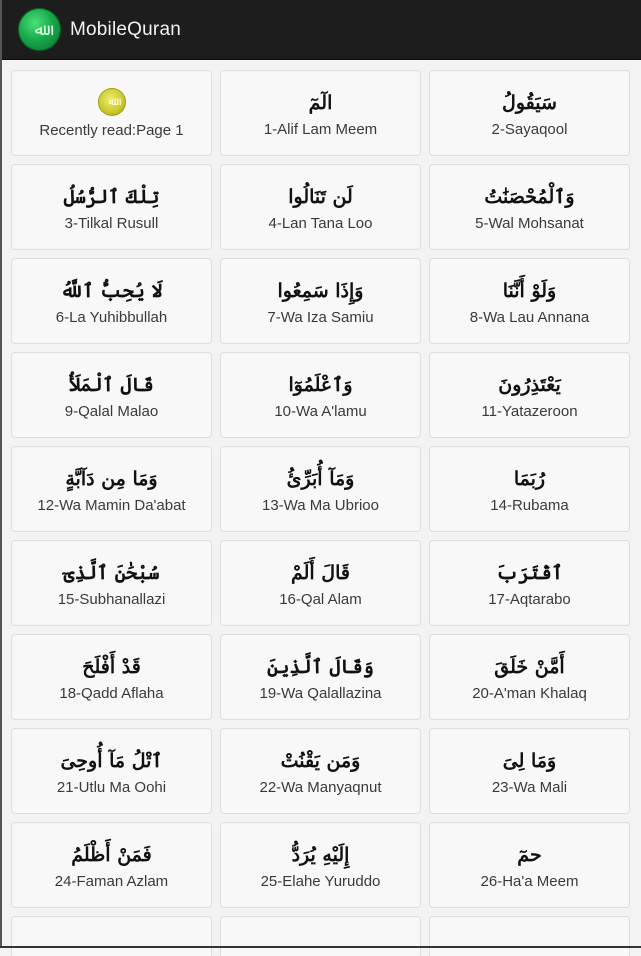  What do you see at coordinates (111, 787) in the screenshot?
I see `para-label: 21-Utlu Ma Oohi` at bounding box center [111, 787].